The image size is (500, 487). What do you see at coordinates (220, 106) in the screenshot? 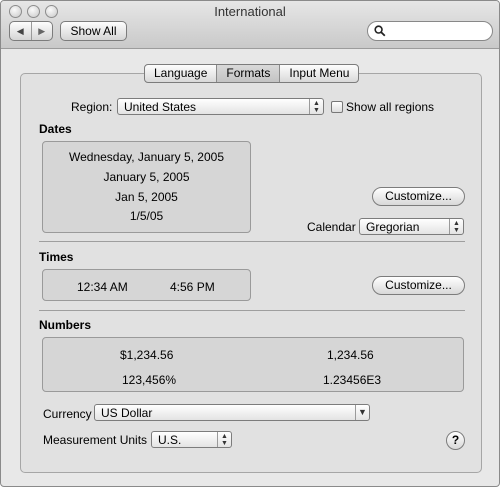
I see `region-popup: United States ▲ ▼` at bounding box center [220, 106].